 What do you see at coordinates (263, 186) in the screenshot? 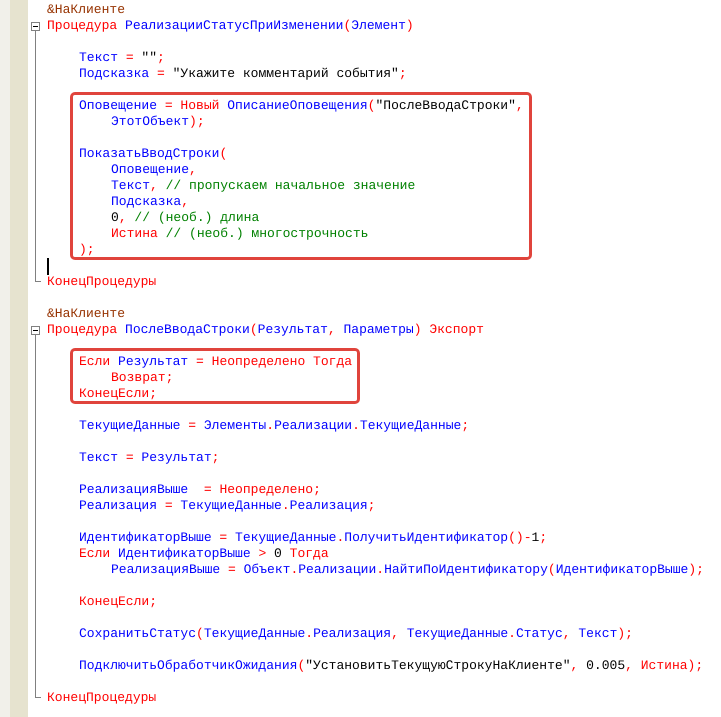
I see `code-line: Текст, // пропускаем начальное значение` at bounding box center [263, 186].